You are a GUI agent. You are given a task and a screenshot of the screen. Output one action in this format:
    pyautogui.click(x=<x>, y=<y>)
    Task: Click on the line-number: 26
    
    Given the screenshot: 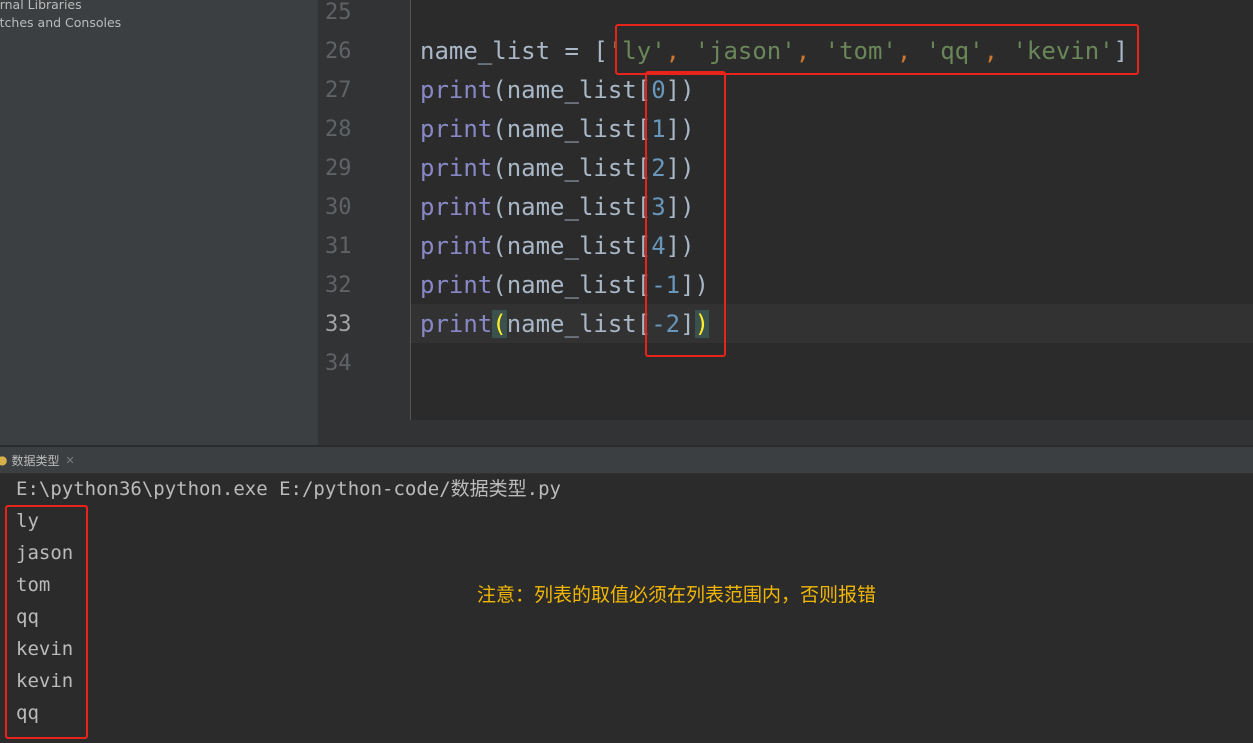 What is the action you would take?
    pyautogui.click(x=338, y=51)
    